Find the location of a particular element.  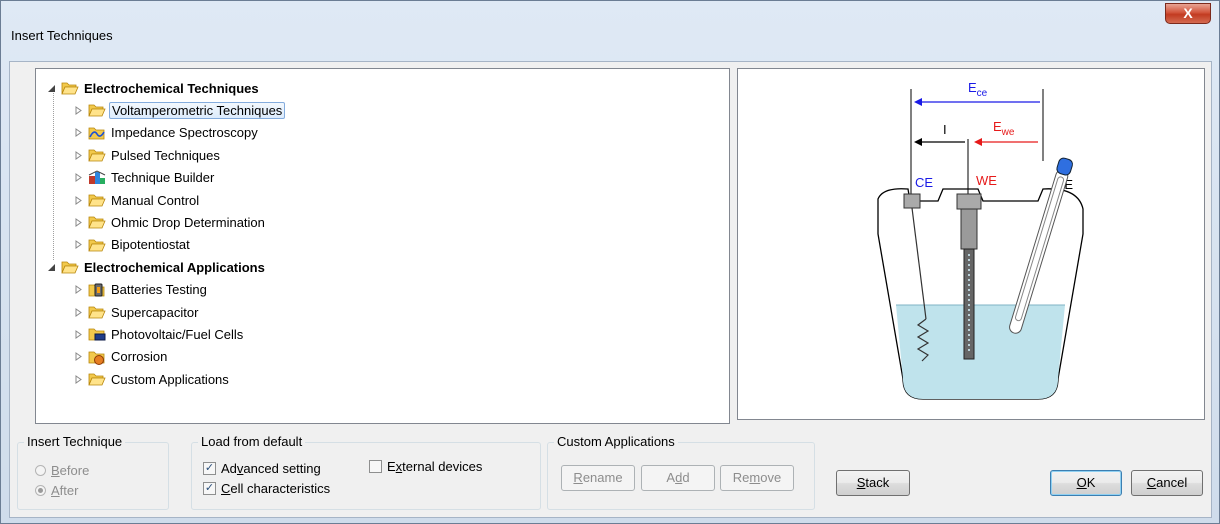

current-arrowhead is located at coordinates (918, 142).